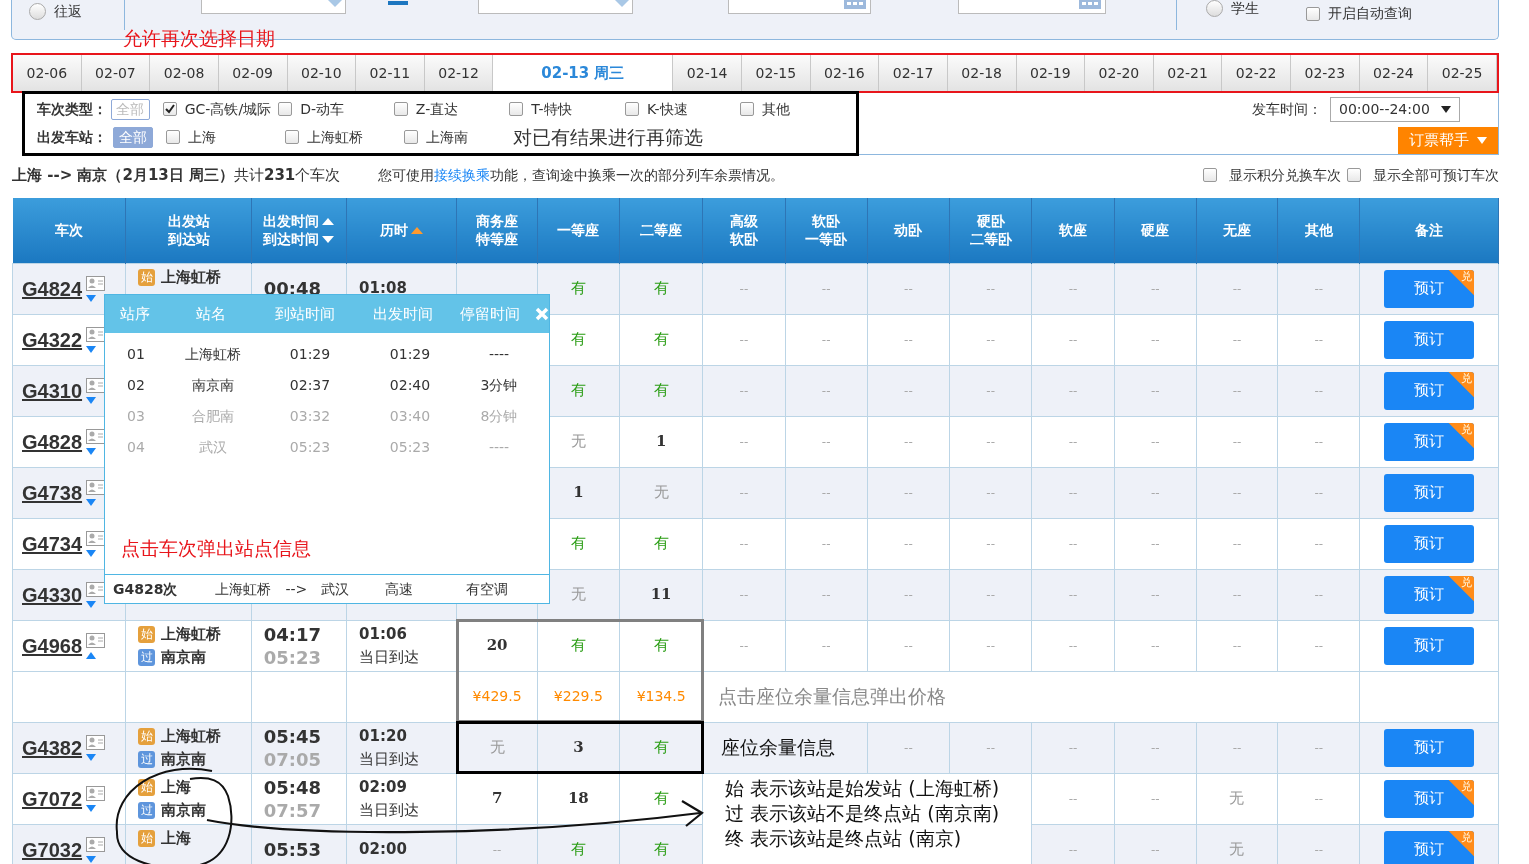  I want to click on arrival-time: 07:05, so click(293, 759).